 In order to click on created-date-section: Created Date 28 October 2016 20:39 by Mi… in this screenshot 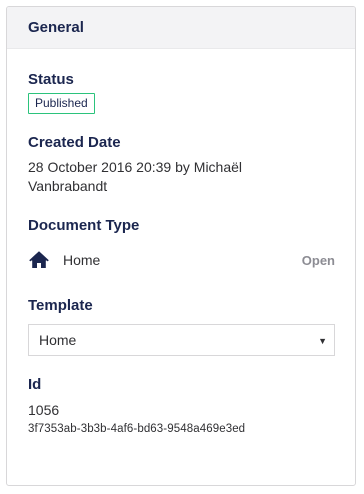, I will do `click(181, 155)`.